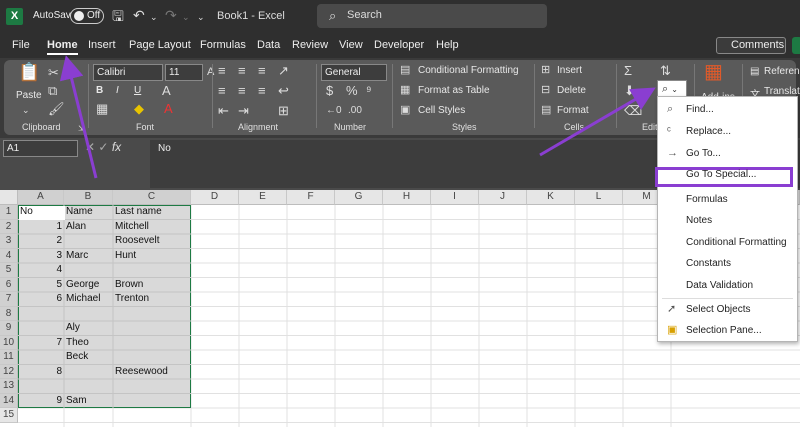  What do you see at coordinates (9, 342) in the screenshot?
I see `row-header: 10` at bounding box center [9, 342].